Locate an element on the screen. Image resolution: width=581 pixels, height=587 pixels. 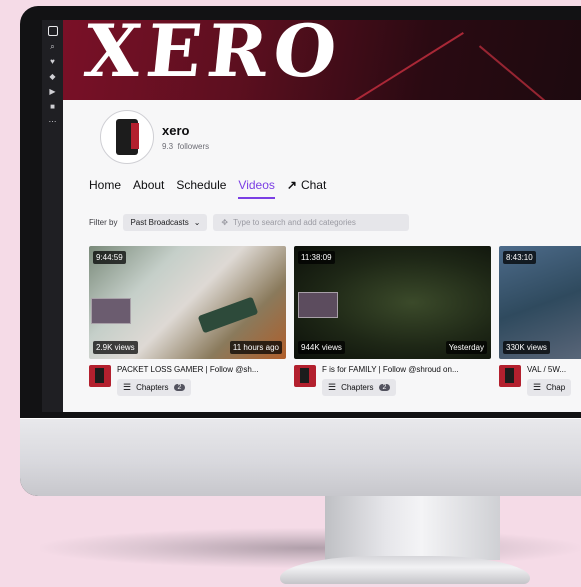
duration-badge: 8:43:10 is located at coordinates (519, 257).